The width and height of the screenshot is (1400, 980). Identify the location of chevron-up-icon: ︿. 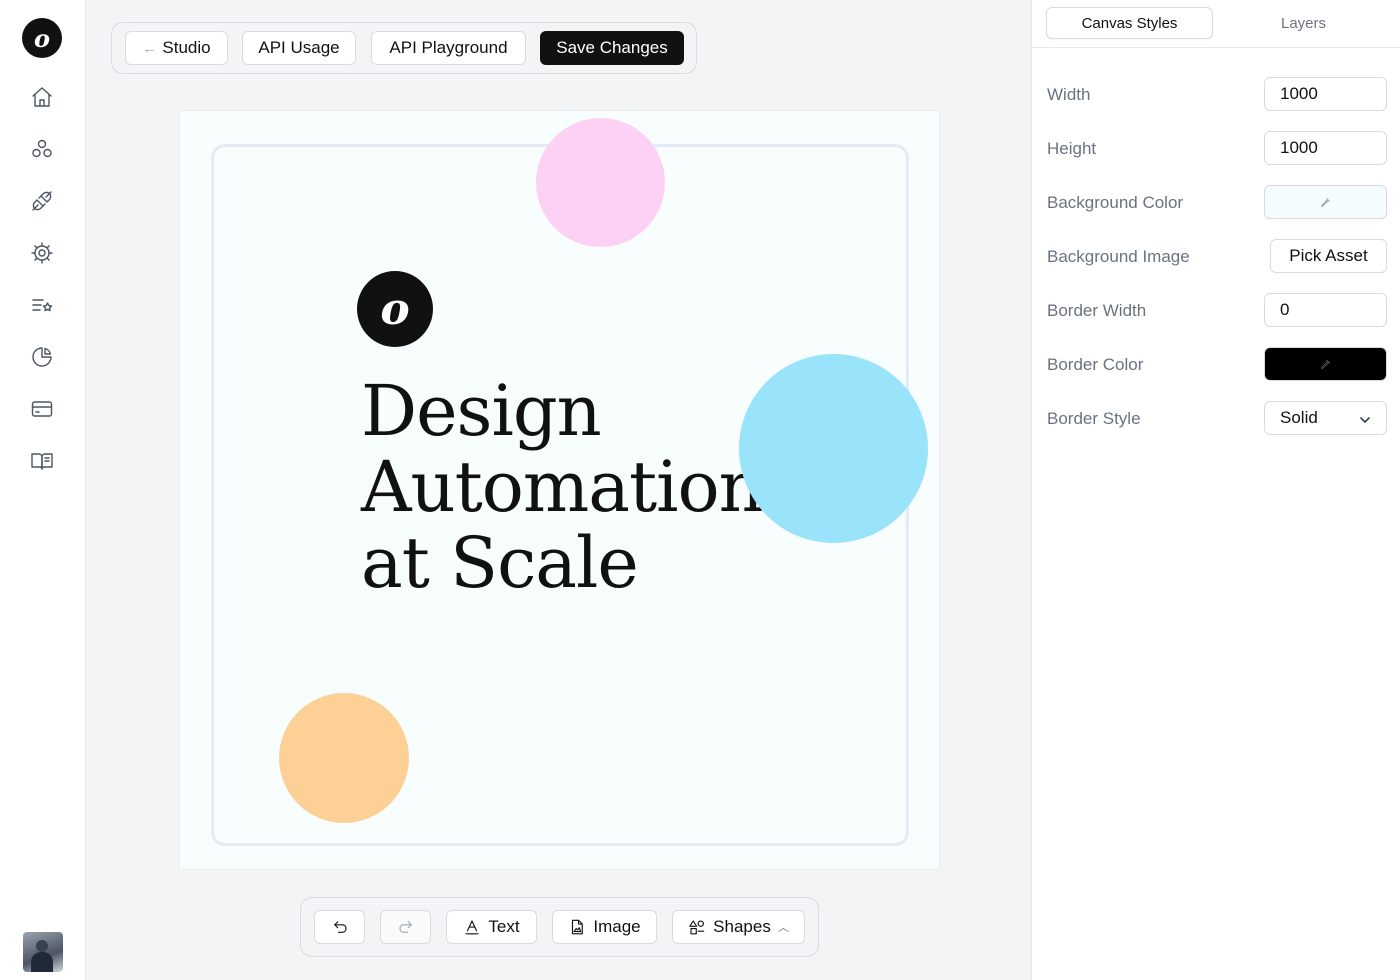
(783, 928).